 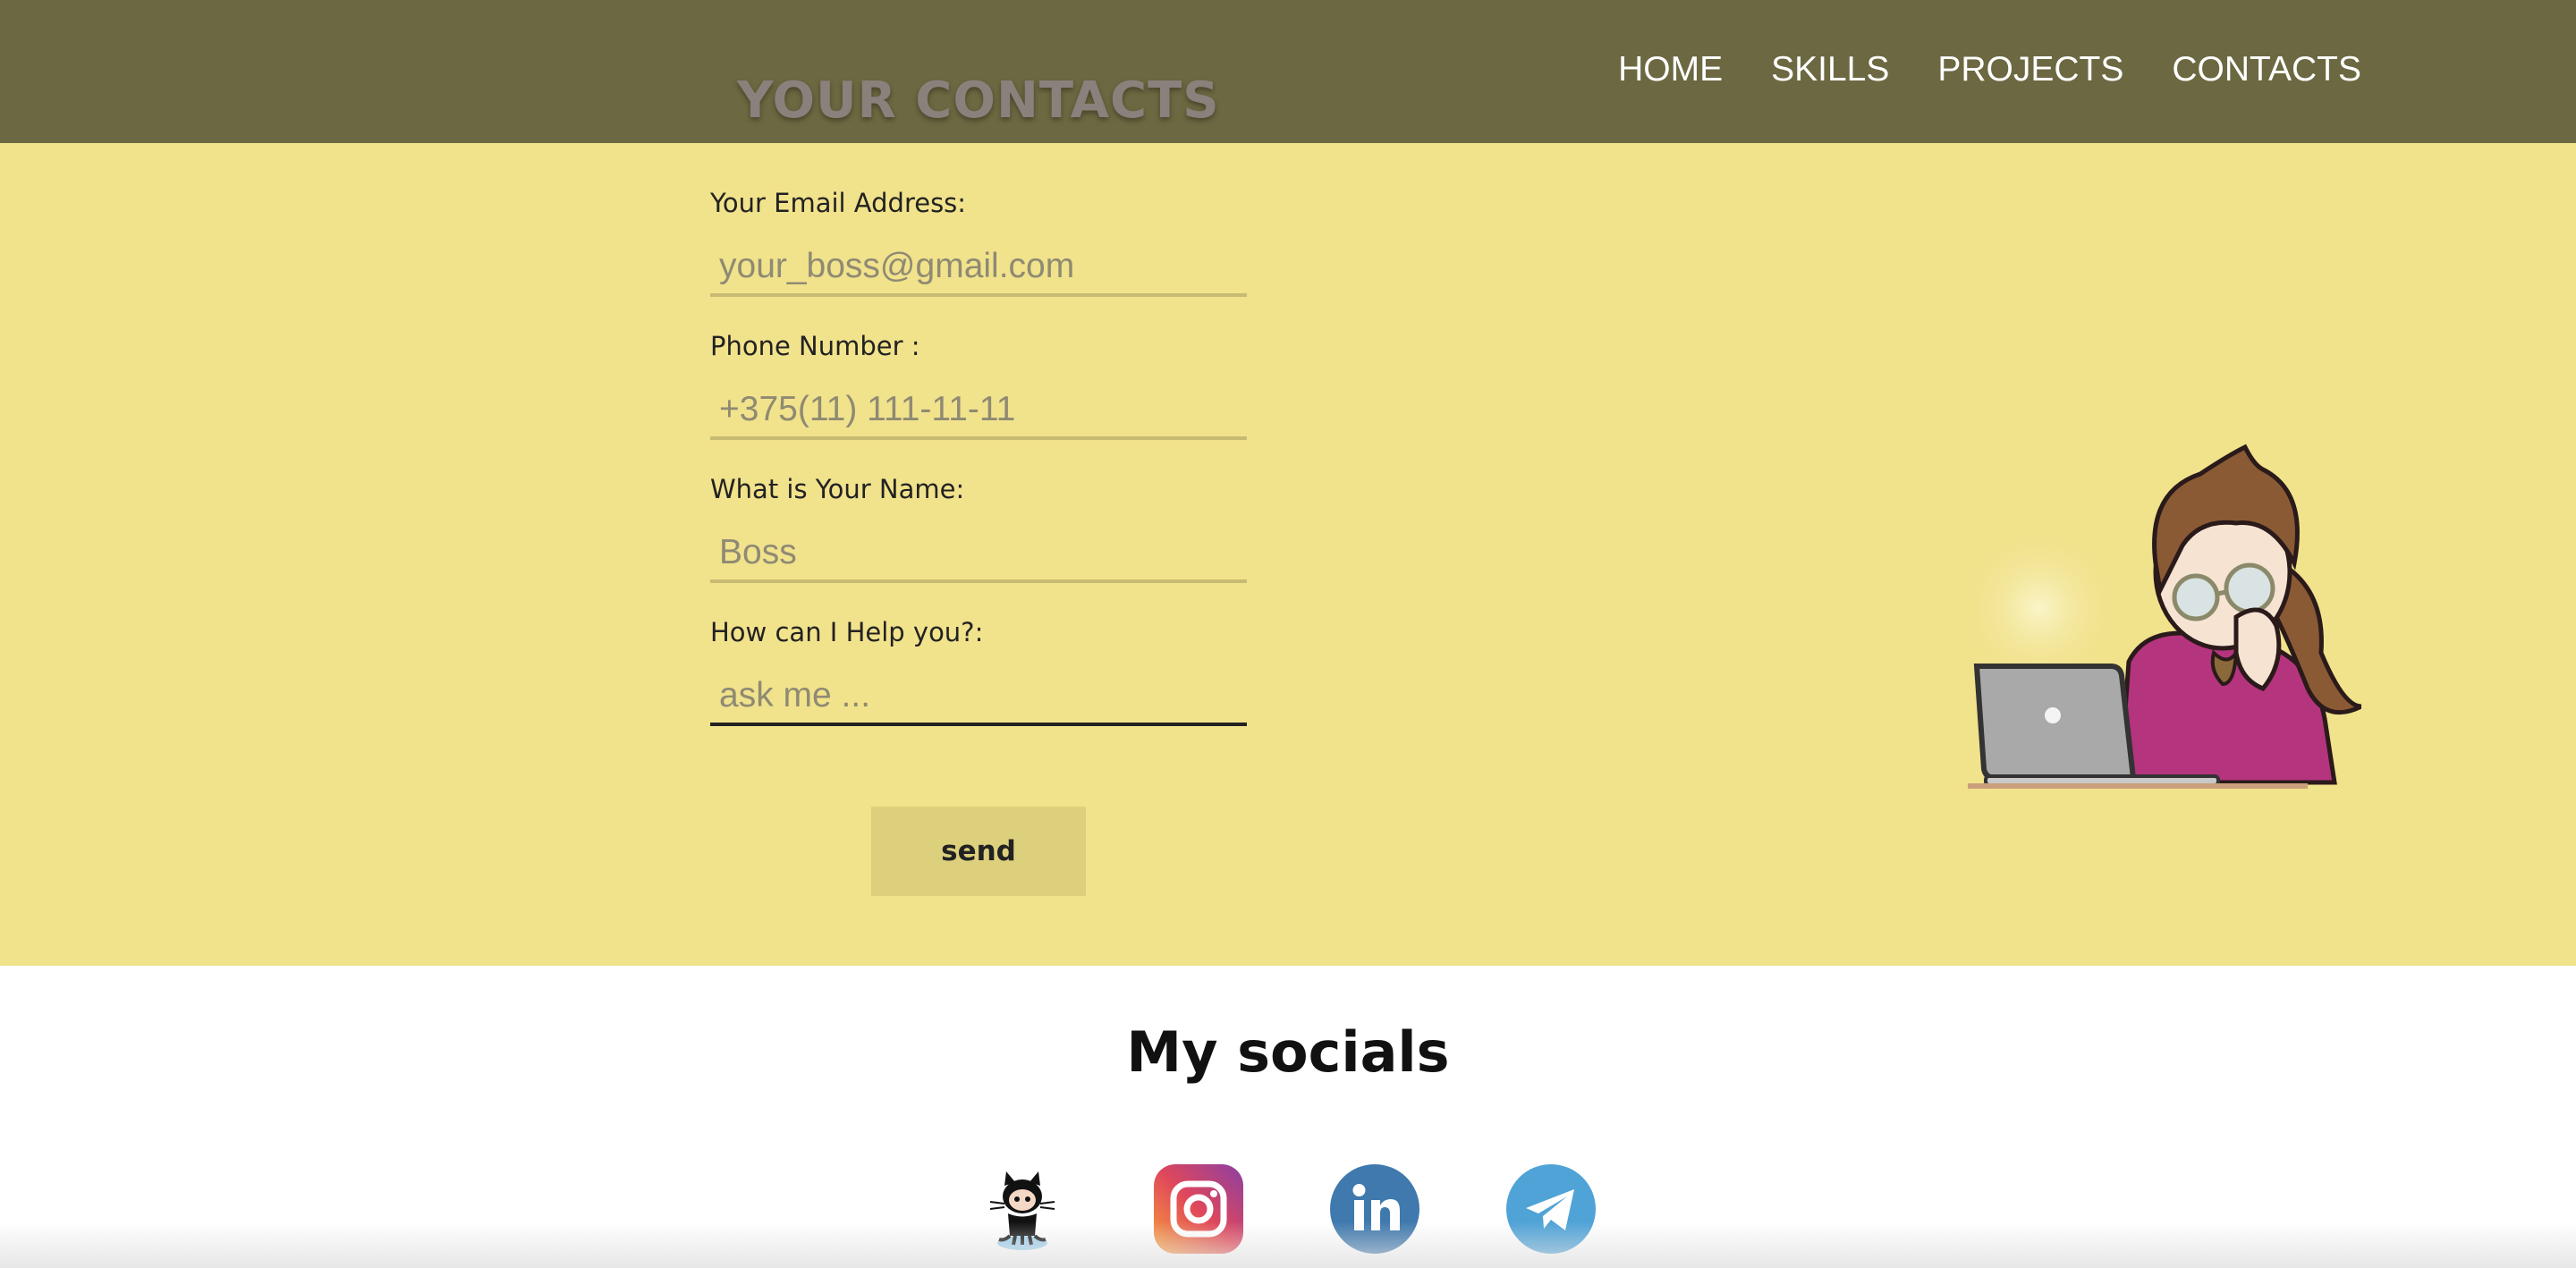 What do you see at coordinates (978, 101) in the screenshot?
I see `page-title: YOUR CONTACTS` at bounding box center [978, 101].